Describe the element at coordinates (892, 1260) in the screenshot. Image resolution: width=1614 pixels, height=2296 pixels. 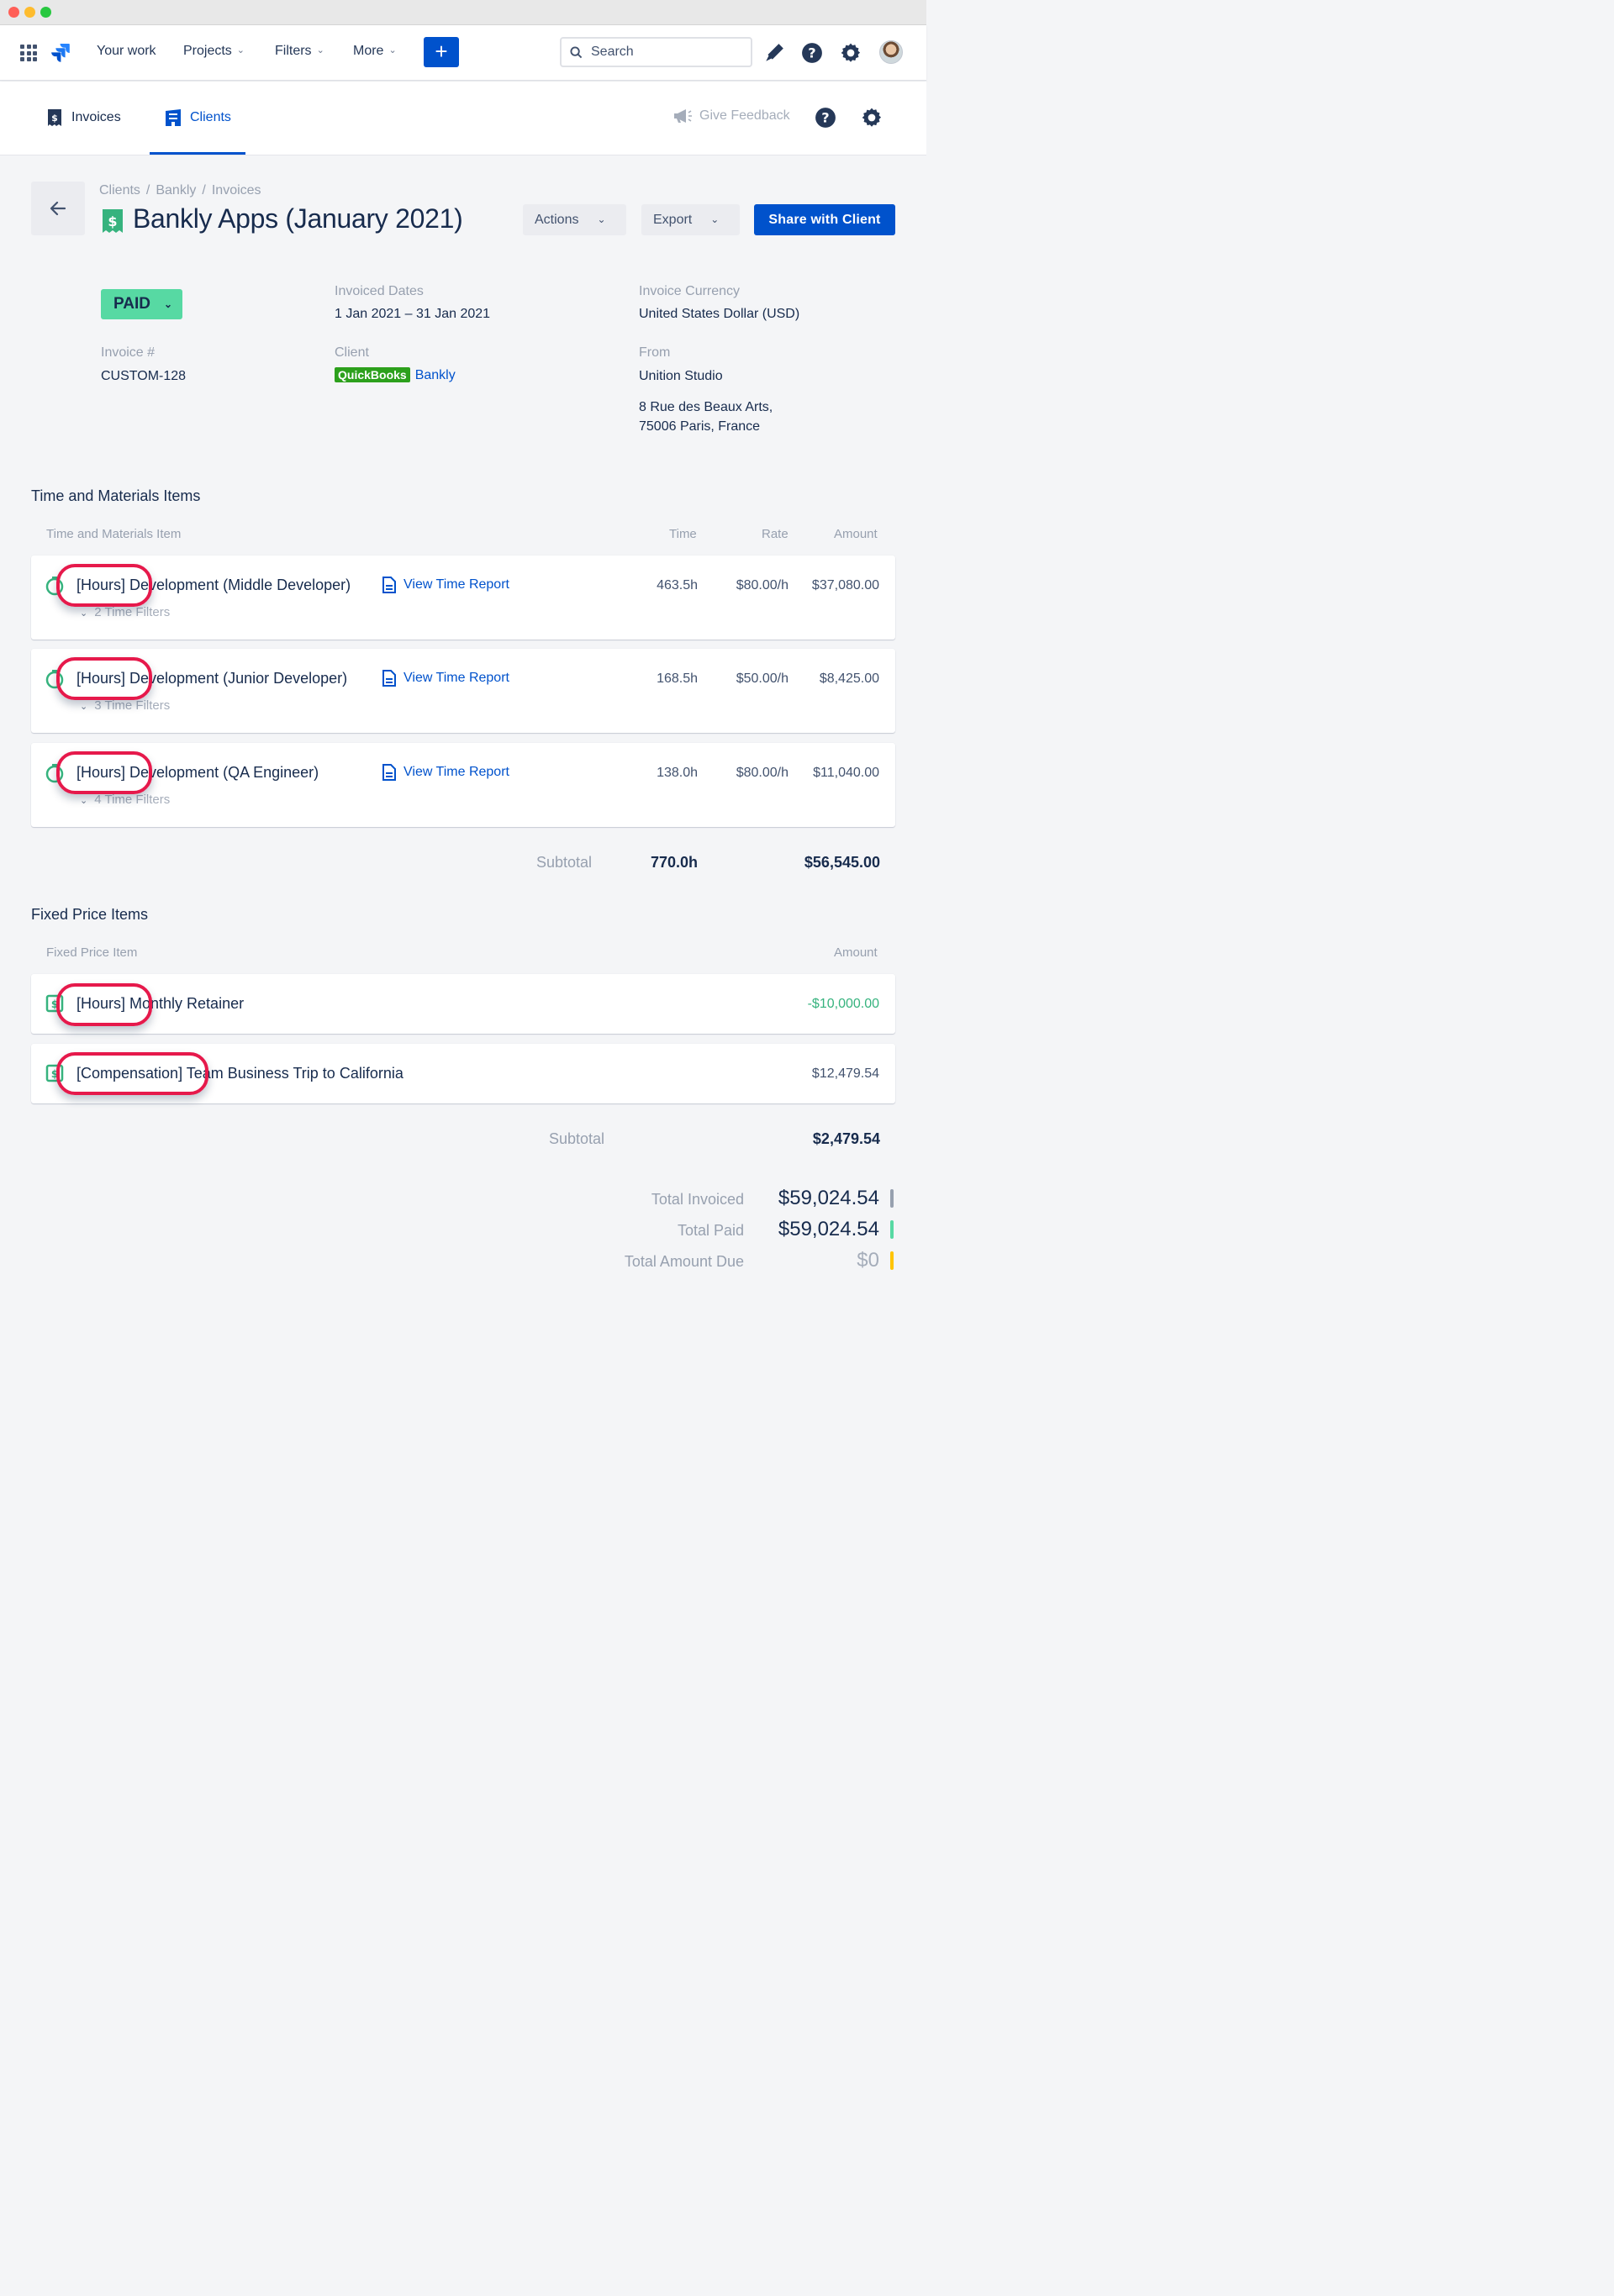
I see `total-due-bar` at that location.